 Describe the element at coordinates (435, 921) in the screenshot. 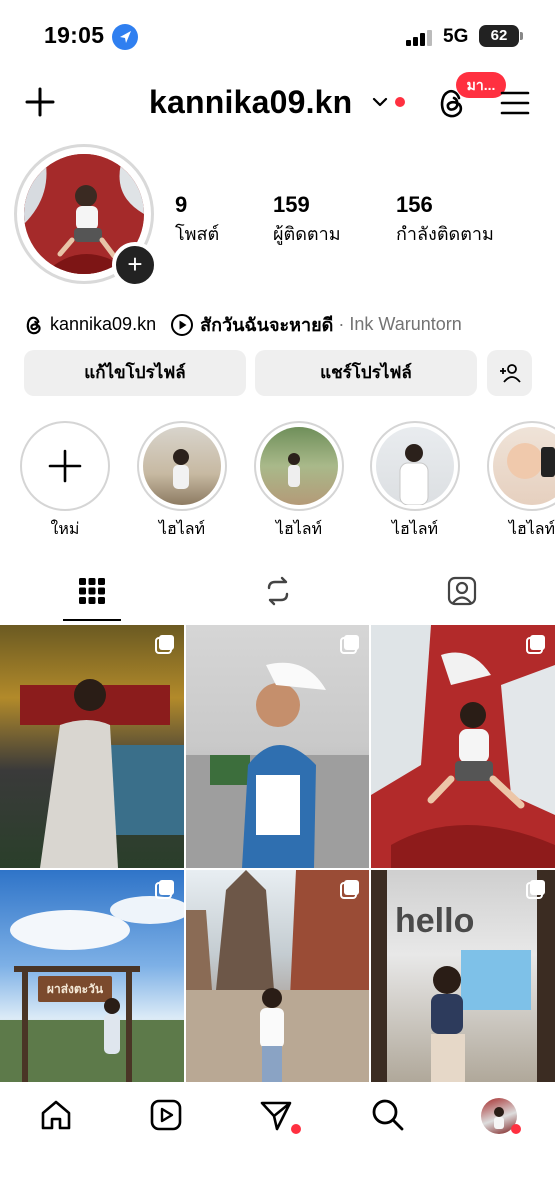

I see `hello-text: hello` at that location.